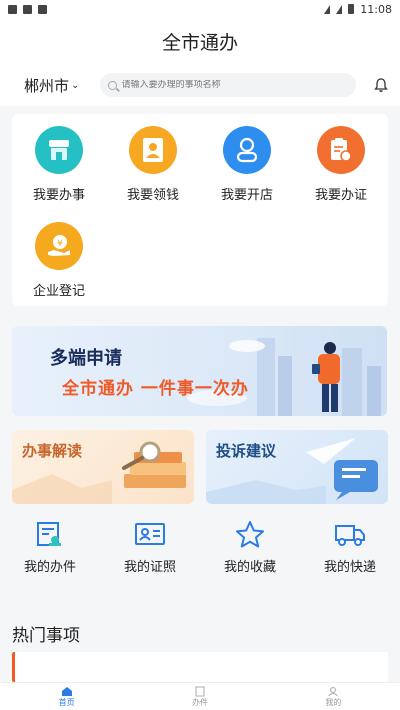 This screenshot has height=710, width=400. Describe the element at coordinates (250, 534) in the screenshot. I see `star-icon` at that location.